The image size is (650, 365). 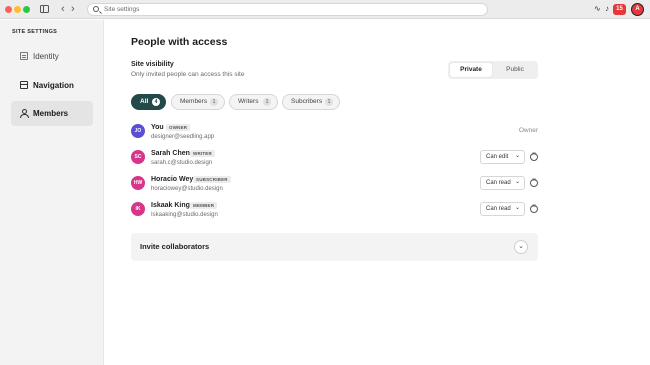 I want to click on role-badge: WRITER, so click(x=202, y=153).